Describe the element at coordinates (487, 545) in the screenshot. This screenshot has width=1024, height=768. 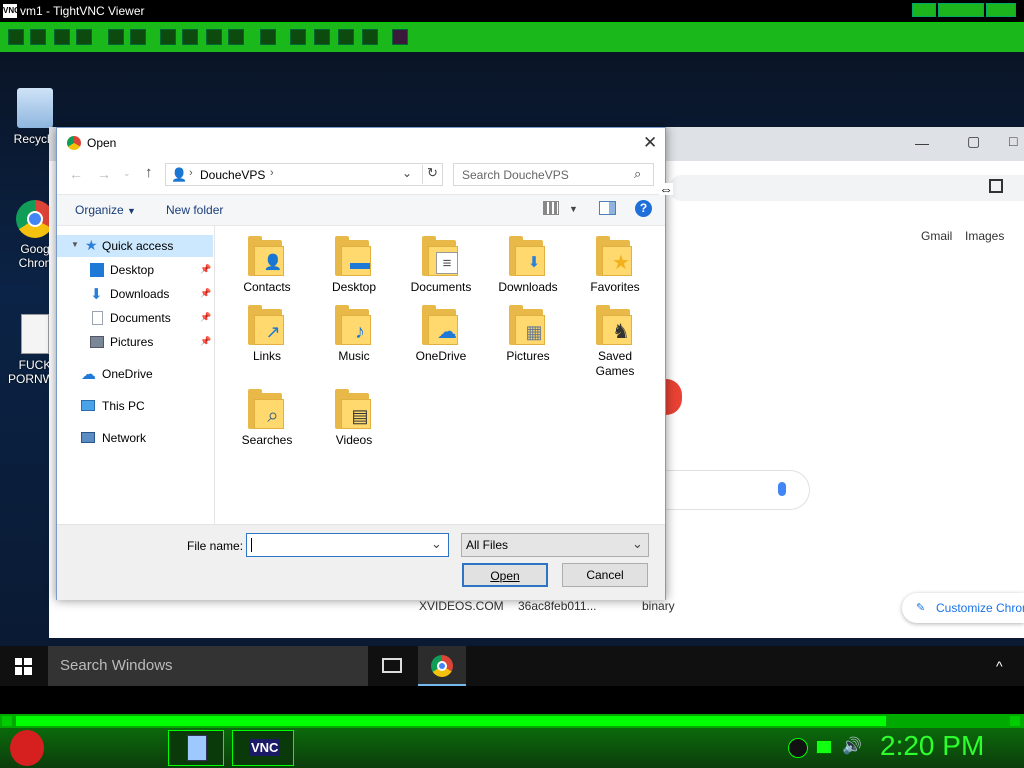
I see `file-type-value: All Files` at that location.